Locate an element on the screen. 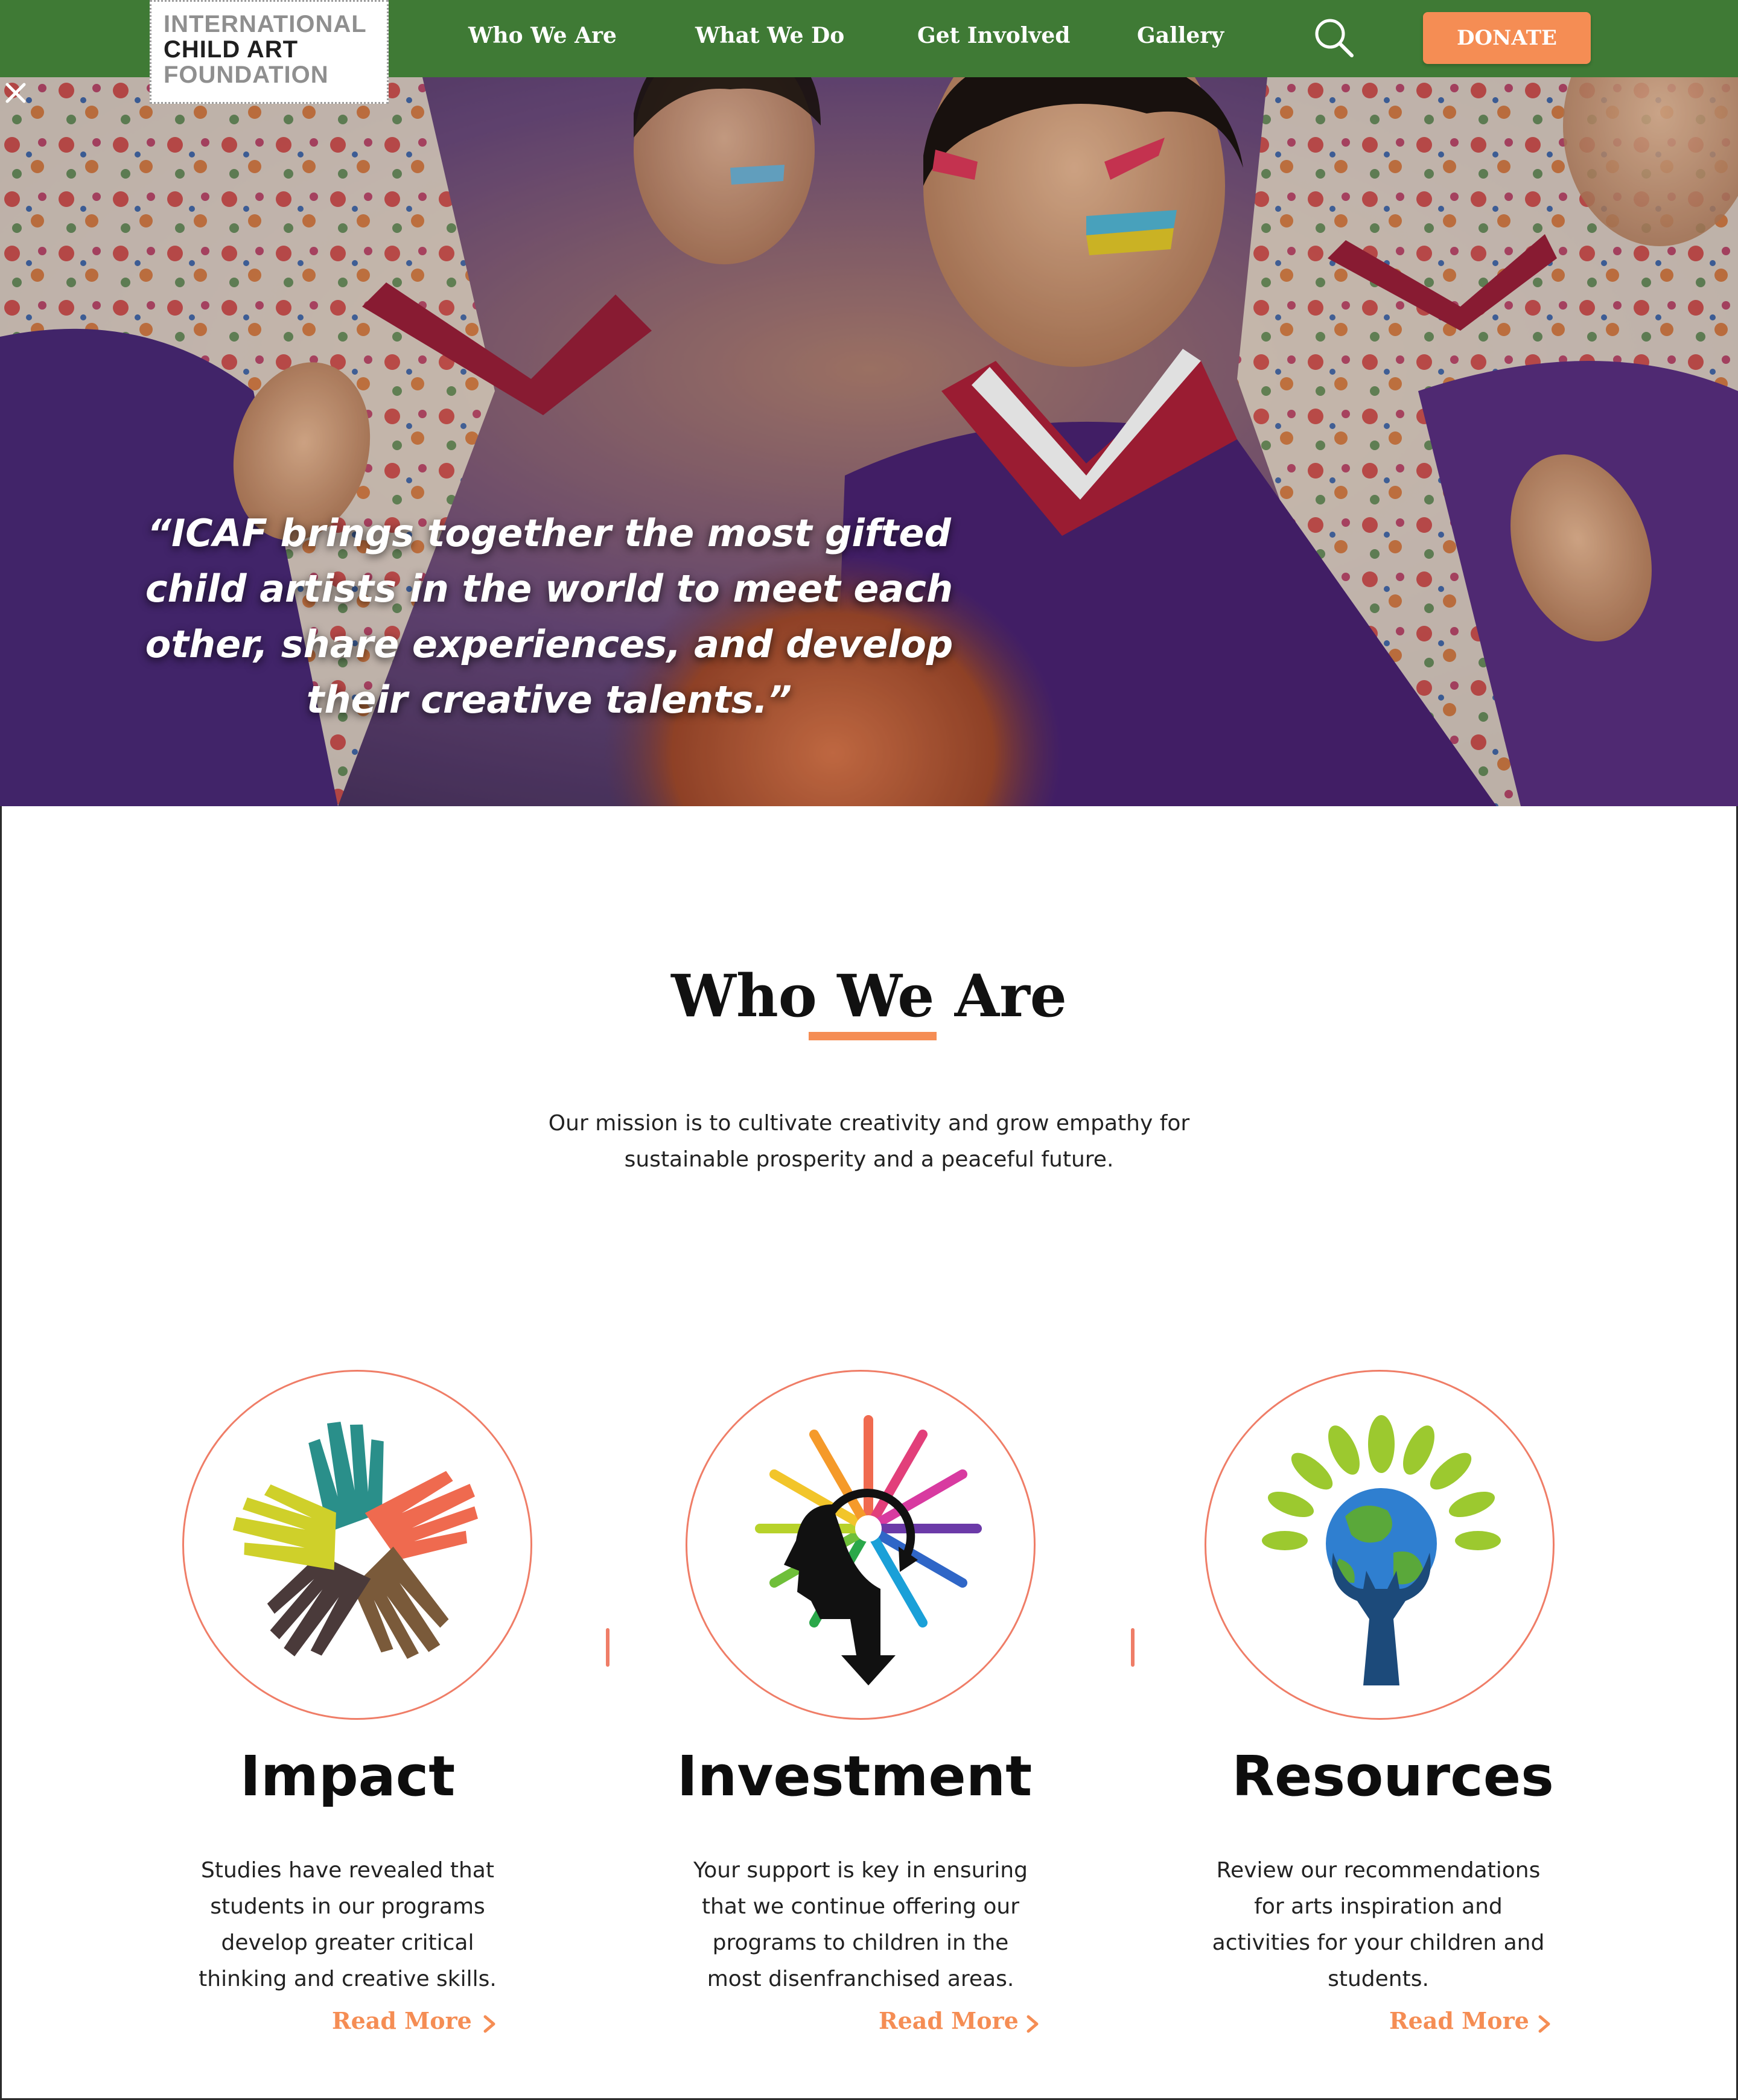  resources-circle is located at coordinates (1380, 1545).